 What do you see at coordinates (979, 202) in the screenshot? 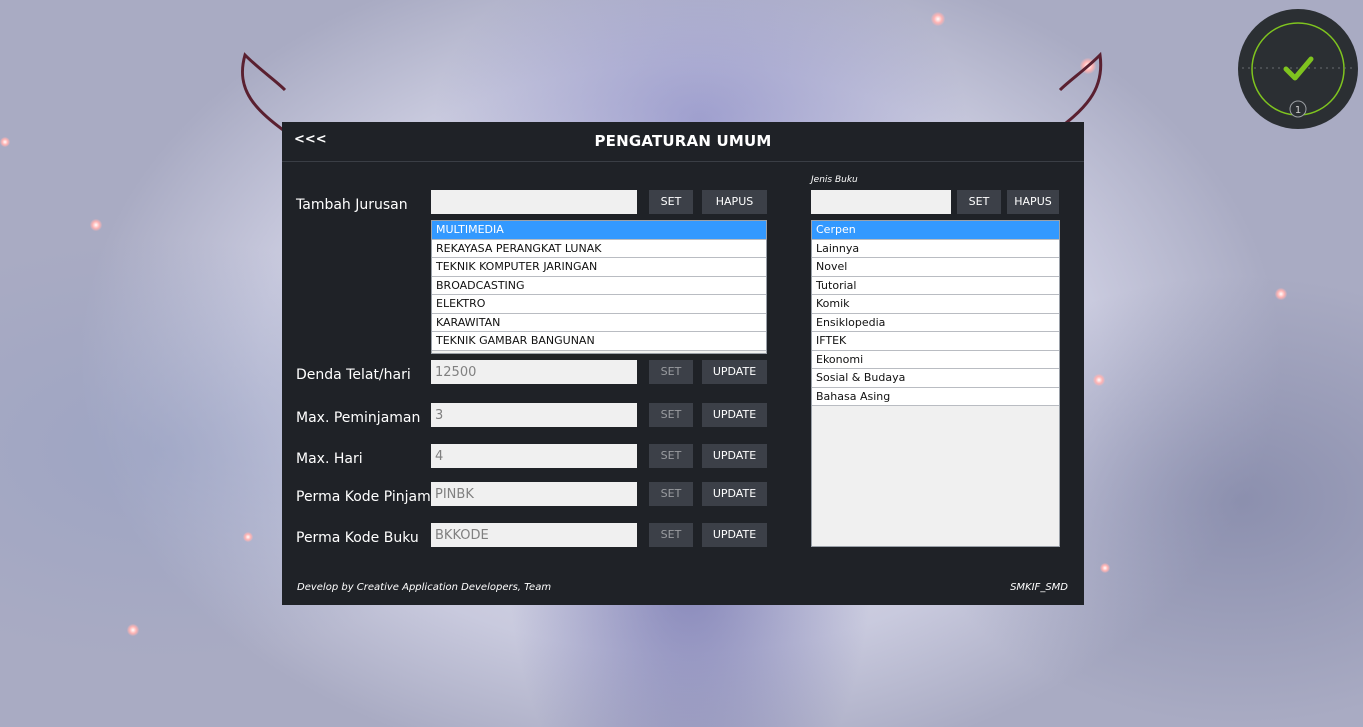
I see `jenis-buku-set-button: SET` at bounding box center [979, 202].